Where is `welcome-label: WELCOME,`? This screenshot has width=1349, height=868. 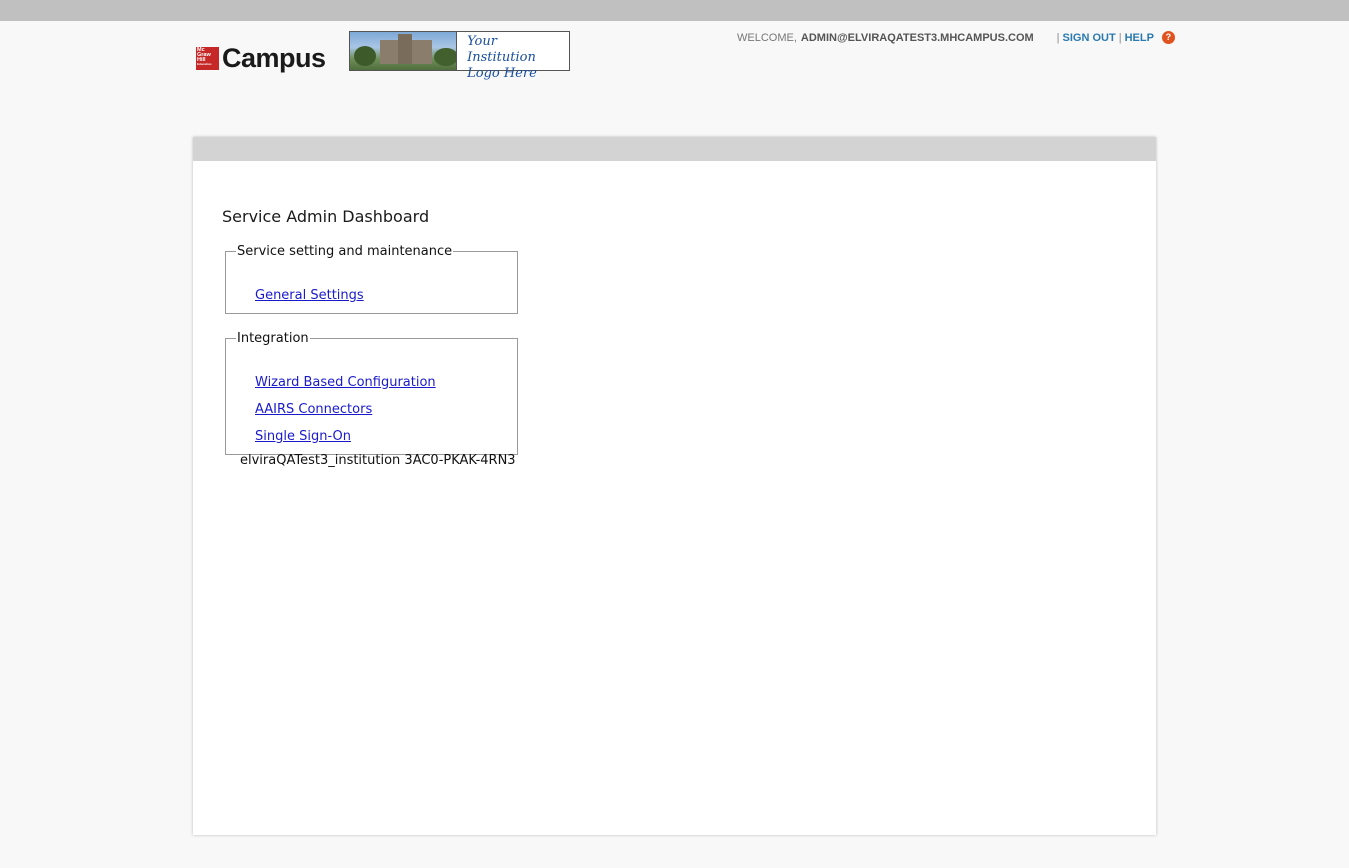
welcome-label: WELCOME, is located at coordinates (767, 37).